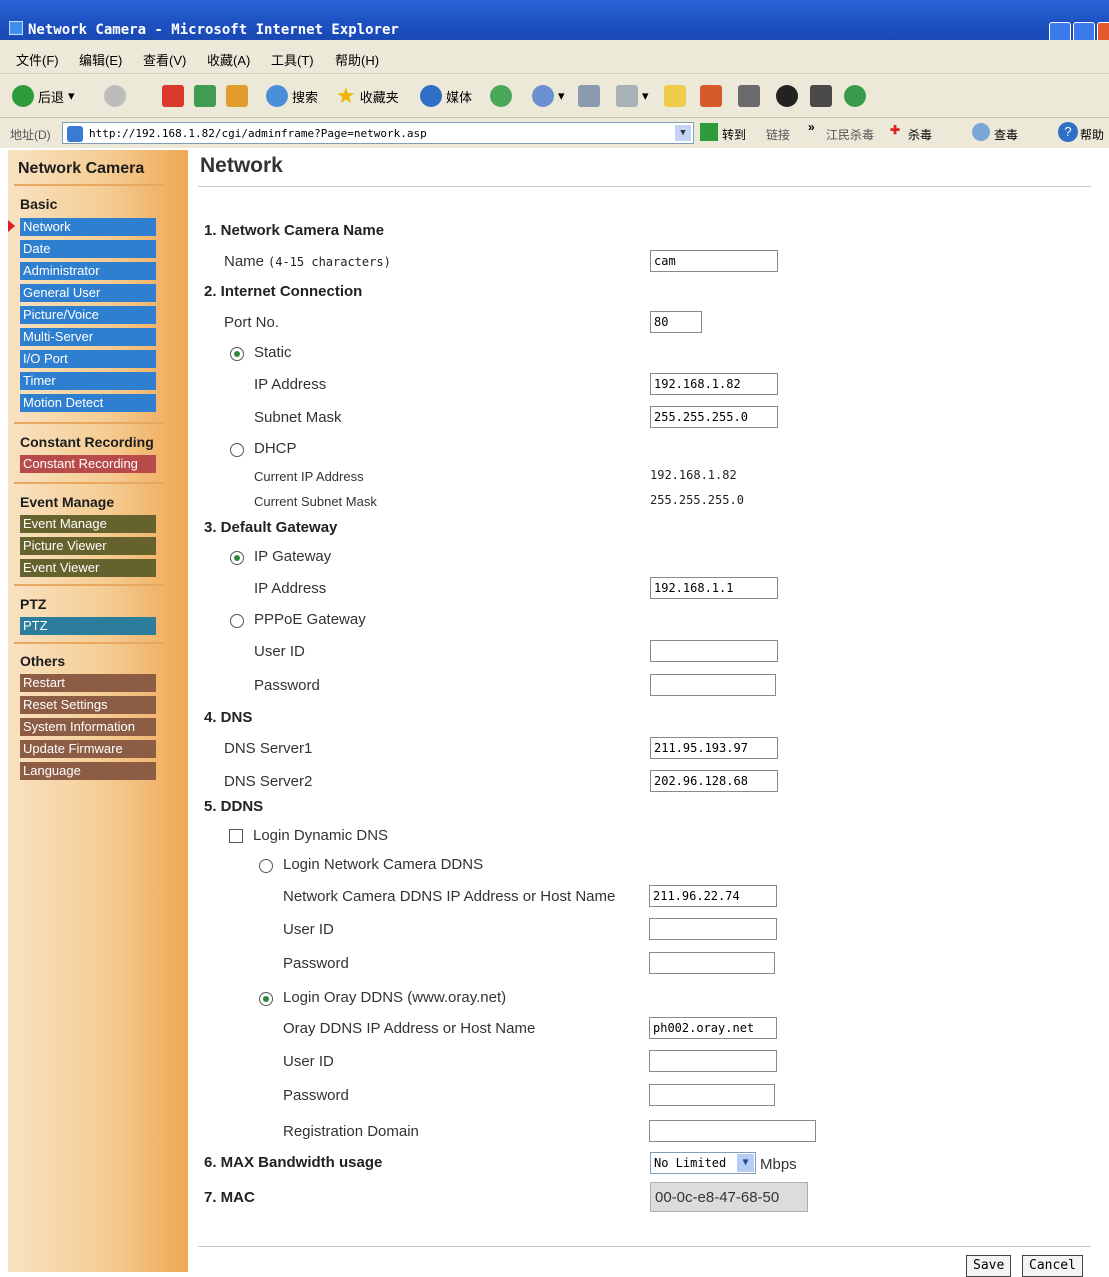 This screenshot has height=1277, width=1109. What do you see at coordinates (88, 249) in the screenshot?
I see `sidebar-item-date: Date` at bounding box center [88, 249].